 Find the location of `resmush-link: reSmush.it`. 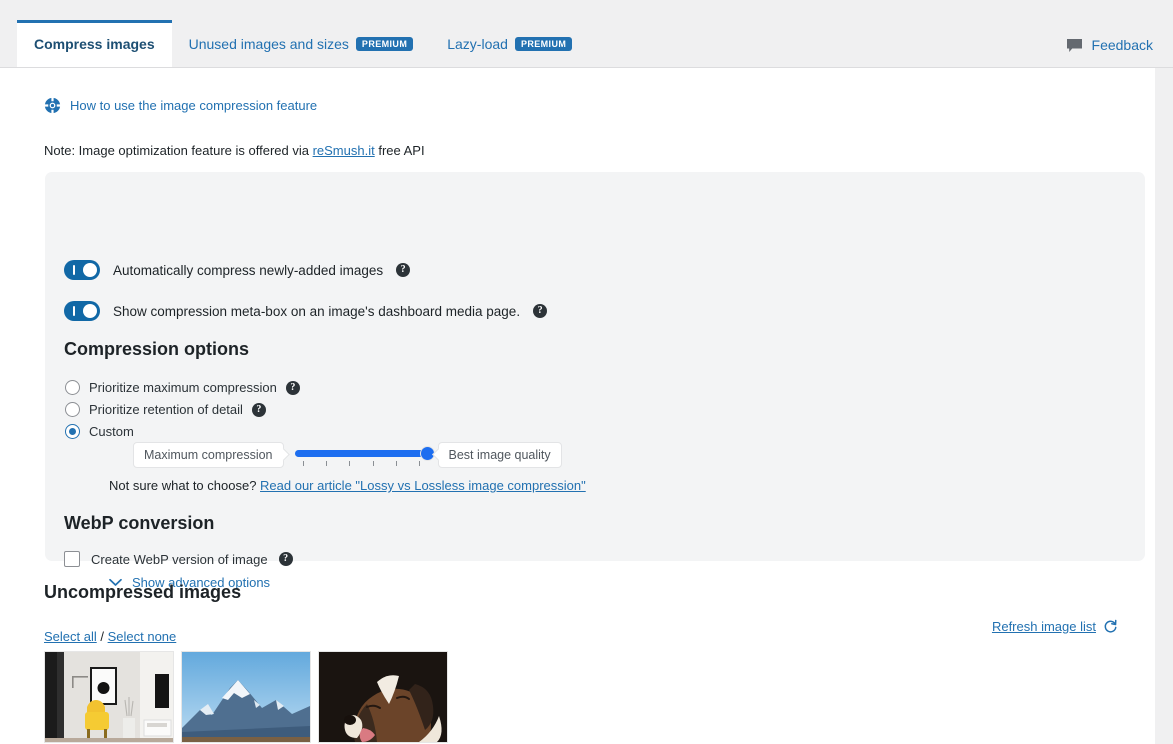

resmush-link: reSmush.it is located at coordinates (344, 150).